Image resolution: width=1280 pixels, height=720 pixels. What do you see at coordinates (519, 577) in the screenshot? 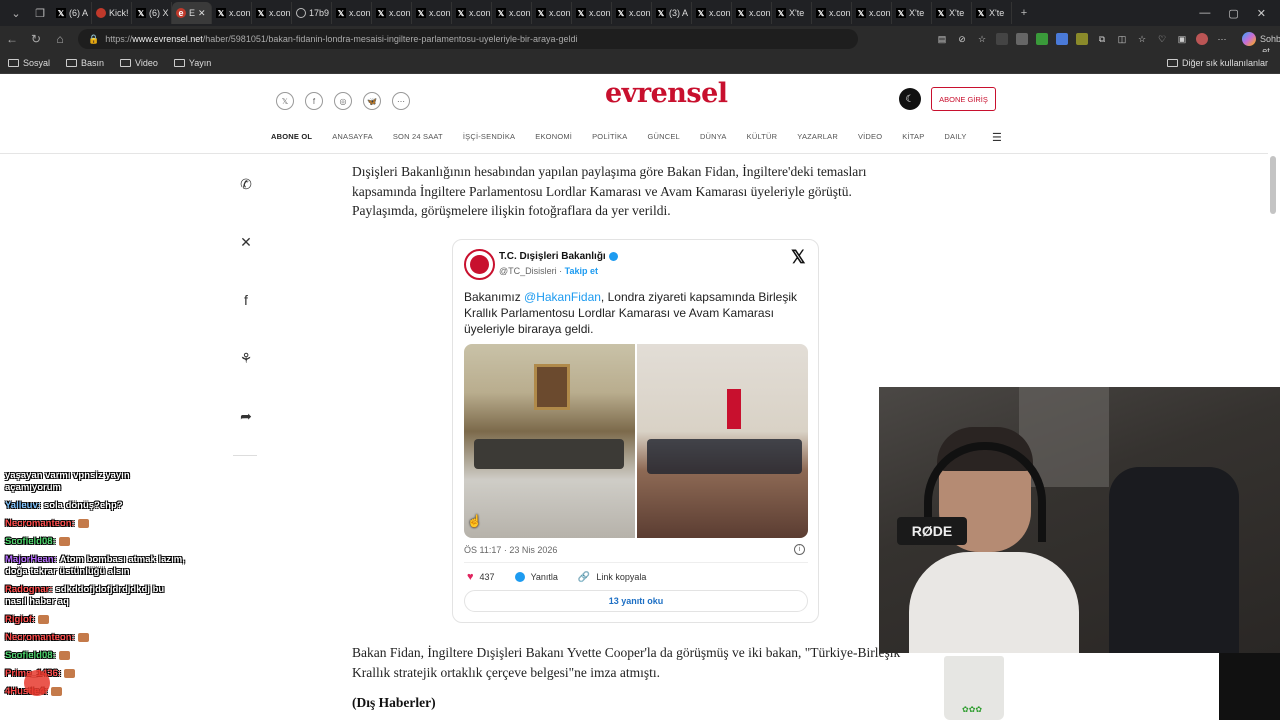
I see `reply-icon` at bounding box center [519, 577].